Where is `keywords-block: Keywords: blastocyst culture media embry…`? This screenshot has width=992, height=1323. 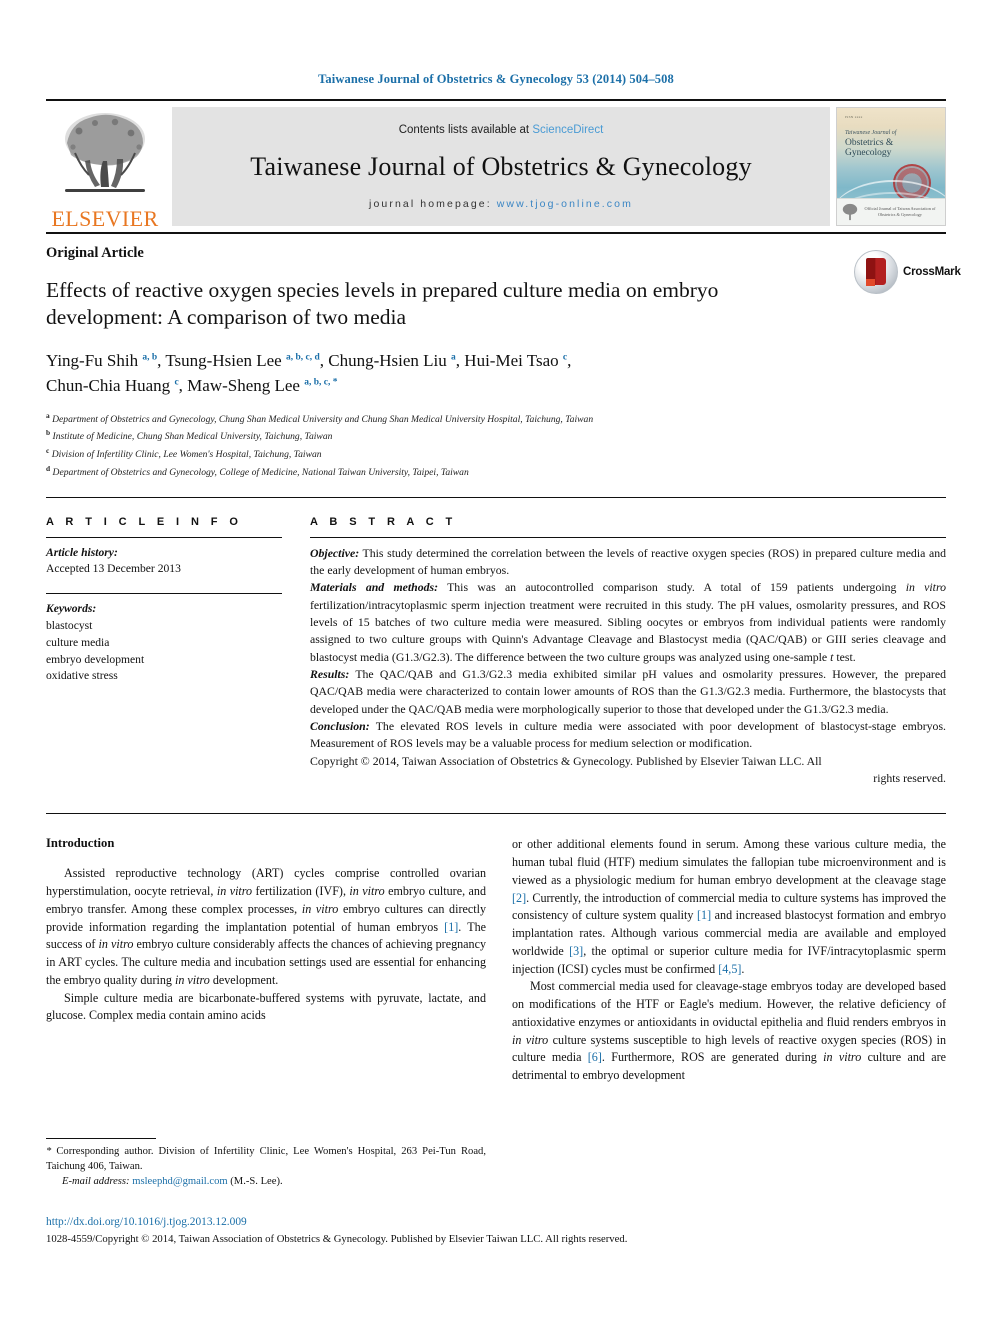
keywords-block: Keywords: blastocyst culture media embry… is located at coordinates (164, 639).